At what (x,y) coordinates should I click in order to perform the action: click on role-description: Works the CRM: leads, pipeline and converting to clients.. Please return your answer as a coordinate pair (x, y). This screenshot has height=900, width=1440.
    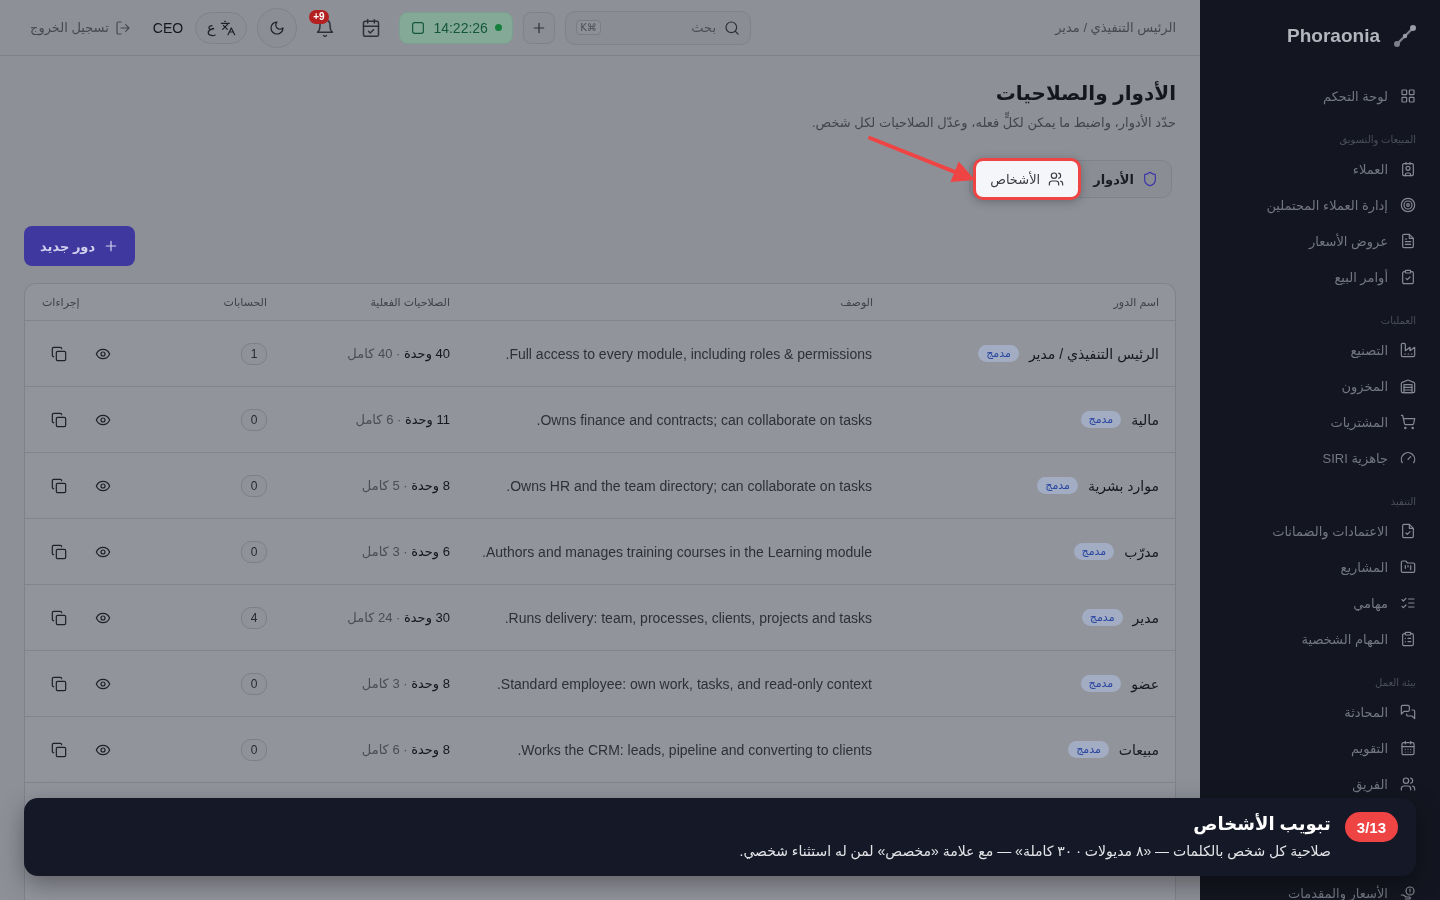
    Looking at the image, I should click on (694, 749).